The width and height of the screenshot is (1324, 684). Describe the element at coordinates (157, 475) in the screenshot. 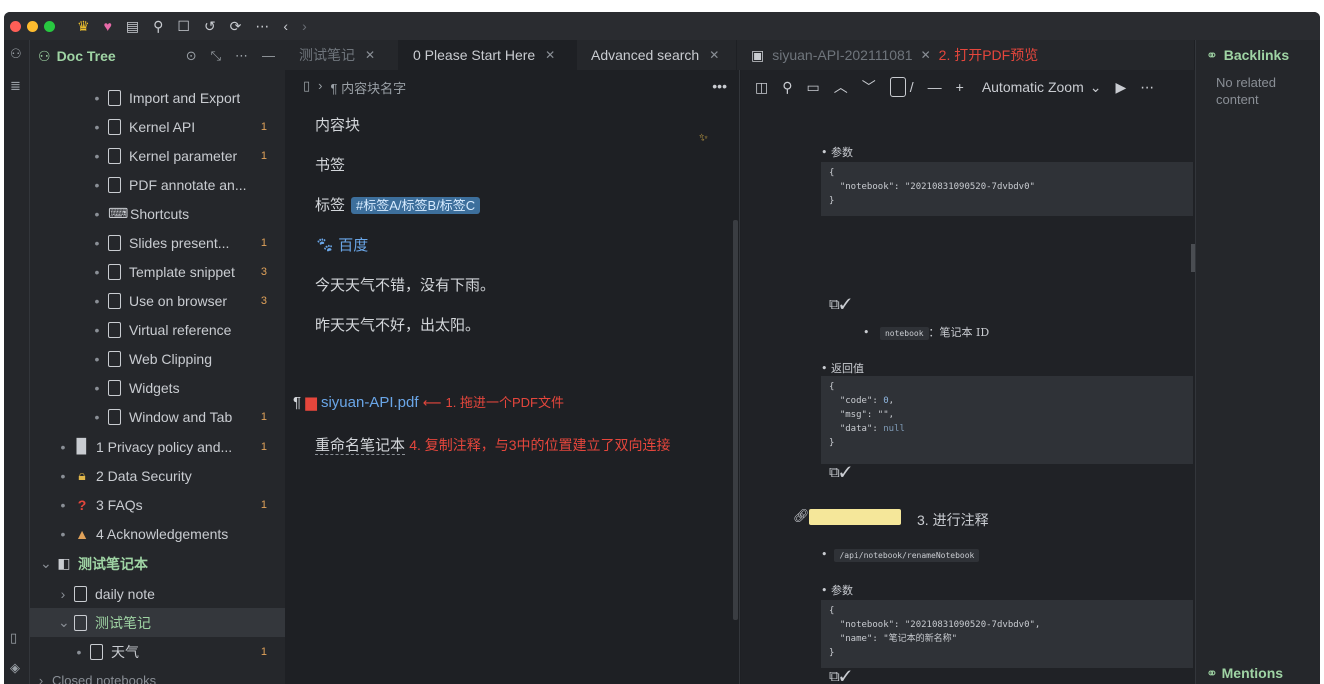

I see `tree-item: • 🔒︎ 2 Data Security` at that location.